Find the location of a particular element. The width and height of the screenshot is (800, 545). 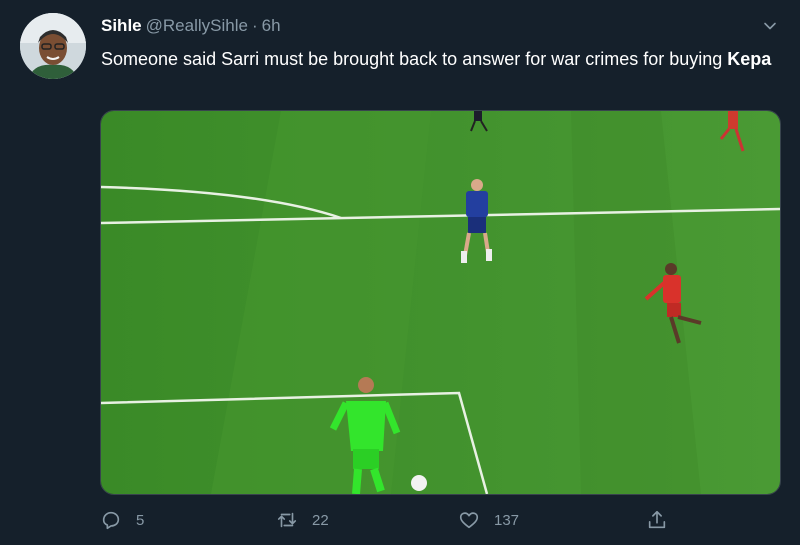

avatar-image is located at coordinates (53, 46).